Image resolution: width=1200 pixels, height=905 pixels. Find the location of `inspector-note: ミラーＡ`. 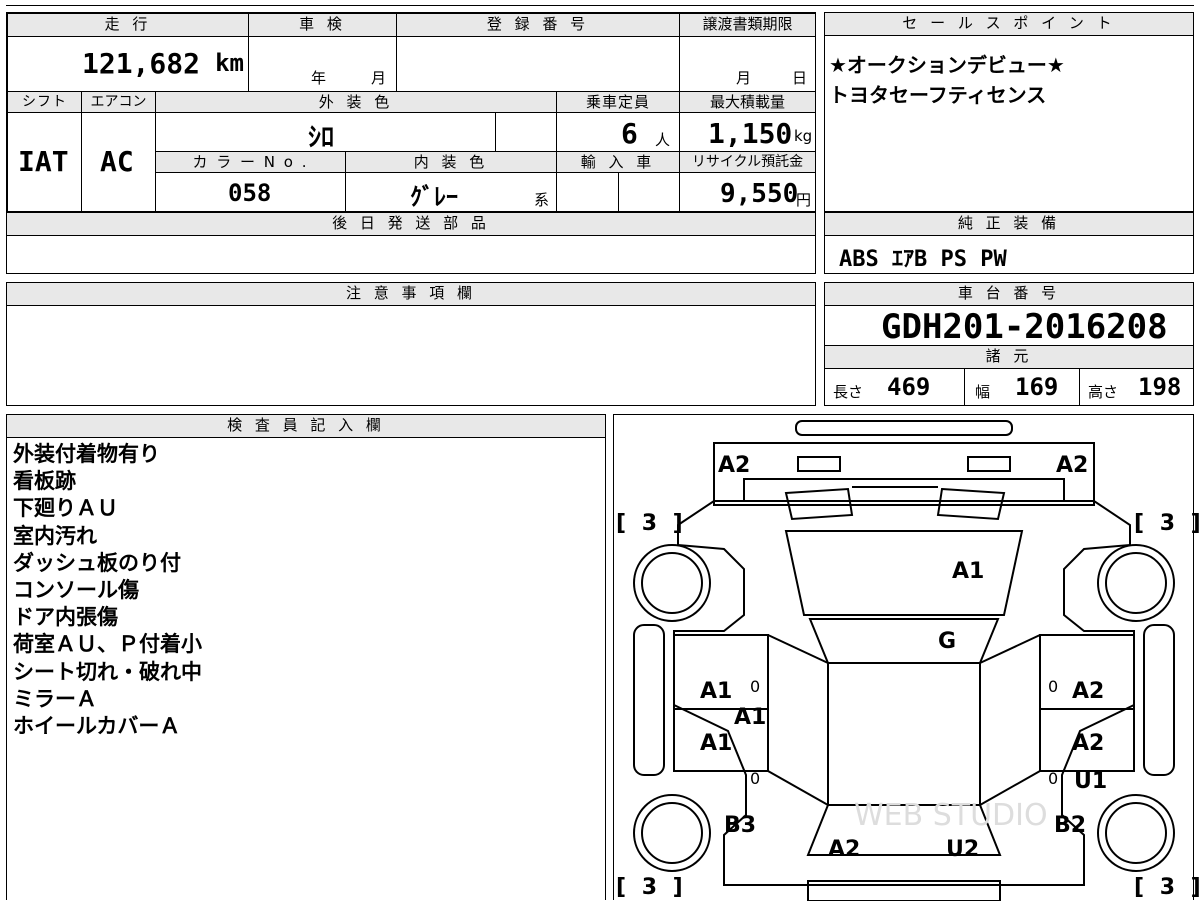

inspector-note: ミラーＡ is located at coordinates (55, 698).